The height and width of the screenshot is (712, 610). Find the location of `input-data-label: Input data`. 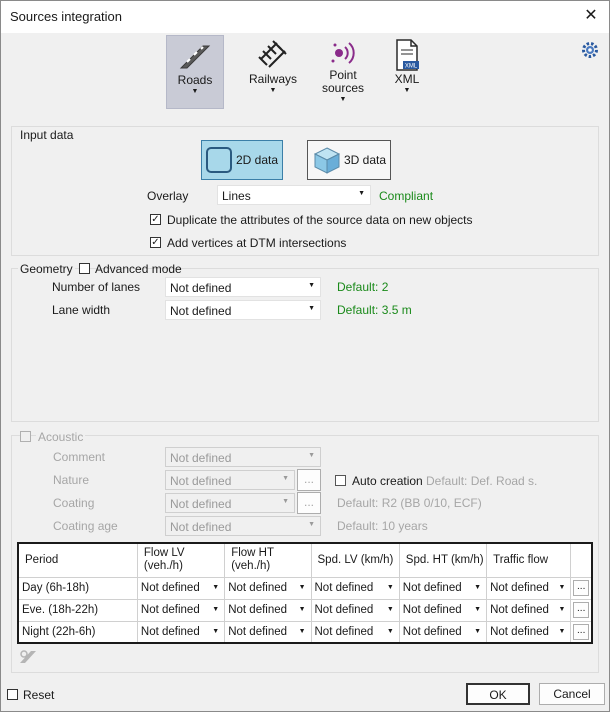

input-data-label: Input data is located at coordinates (47, 135).